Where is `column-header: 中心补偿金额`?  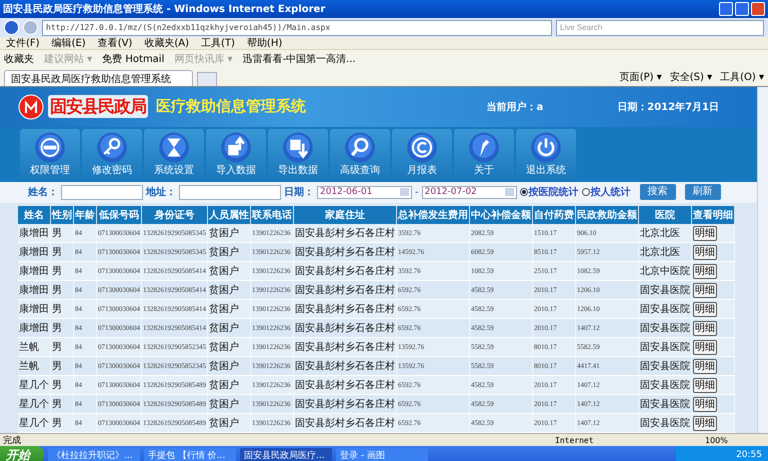
column-header: 中心补偿金额 is located at coordinates (501, 215).